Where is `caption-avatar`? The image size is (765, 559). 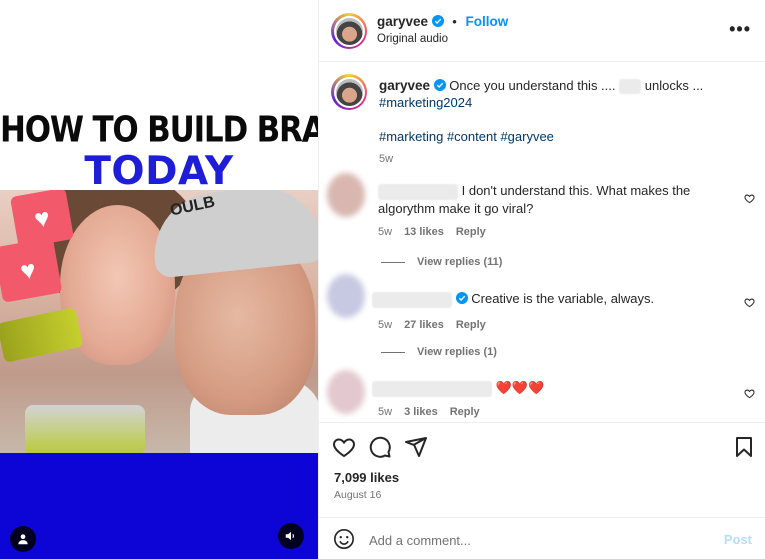
caption-avatar is located at coordinates (349, 92).